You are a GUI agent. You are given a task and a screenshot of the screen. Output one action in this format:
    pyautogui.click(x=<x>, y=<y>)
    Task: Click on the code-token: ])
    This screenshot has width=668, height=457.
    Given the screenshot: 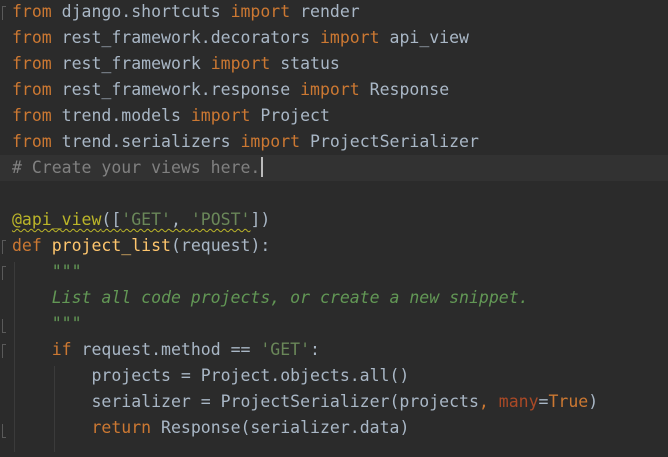 What is the action you would take?
    pyautogui.click(x=260, y=219)
    